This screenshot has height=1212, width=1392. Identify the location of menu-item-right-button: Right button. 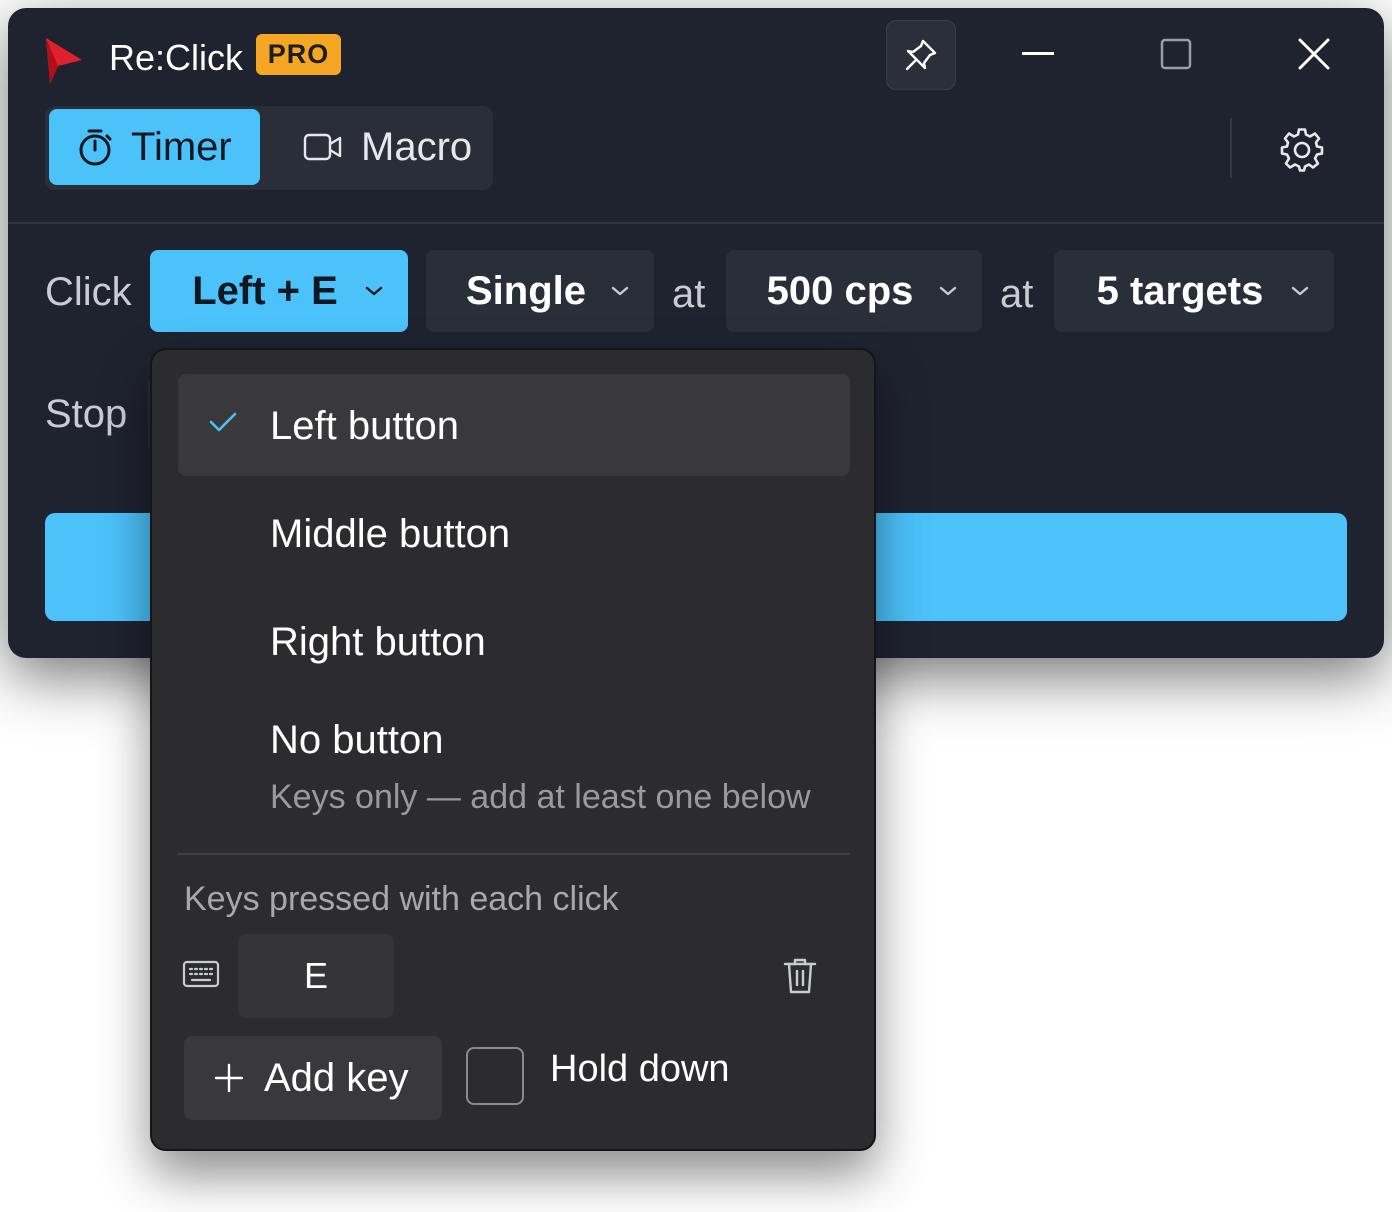
(514, 641).